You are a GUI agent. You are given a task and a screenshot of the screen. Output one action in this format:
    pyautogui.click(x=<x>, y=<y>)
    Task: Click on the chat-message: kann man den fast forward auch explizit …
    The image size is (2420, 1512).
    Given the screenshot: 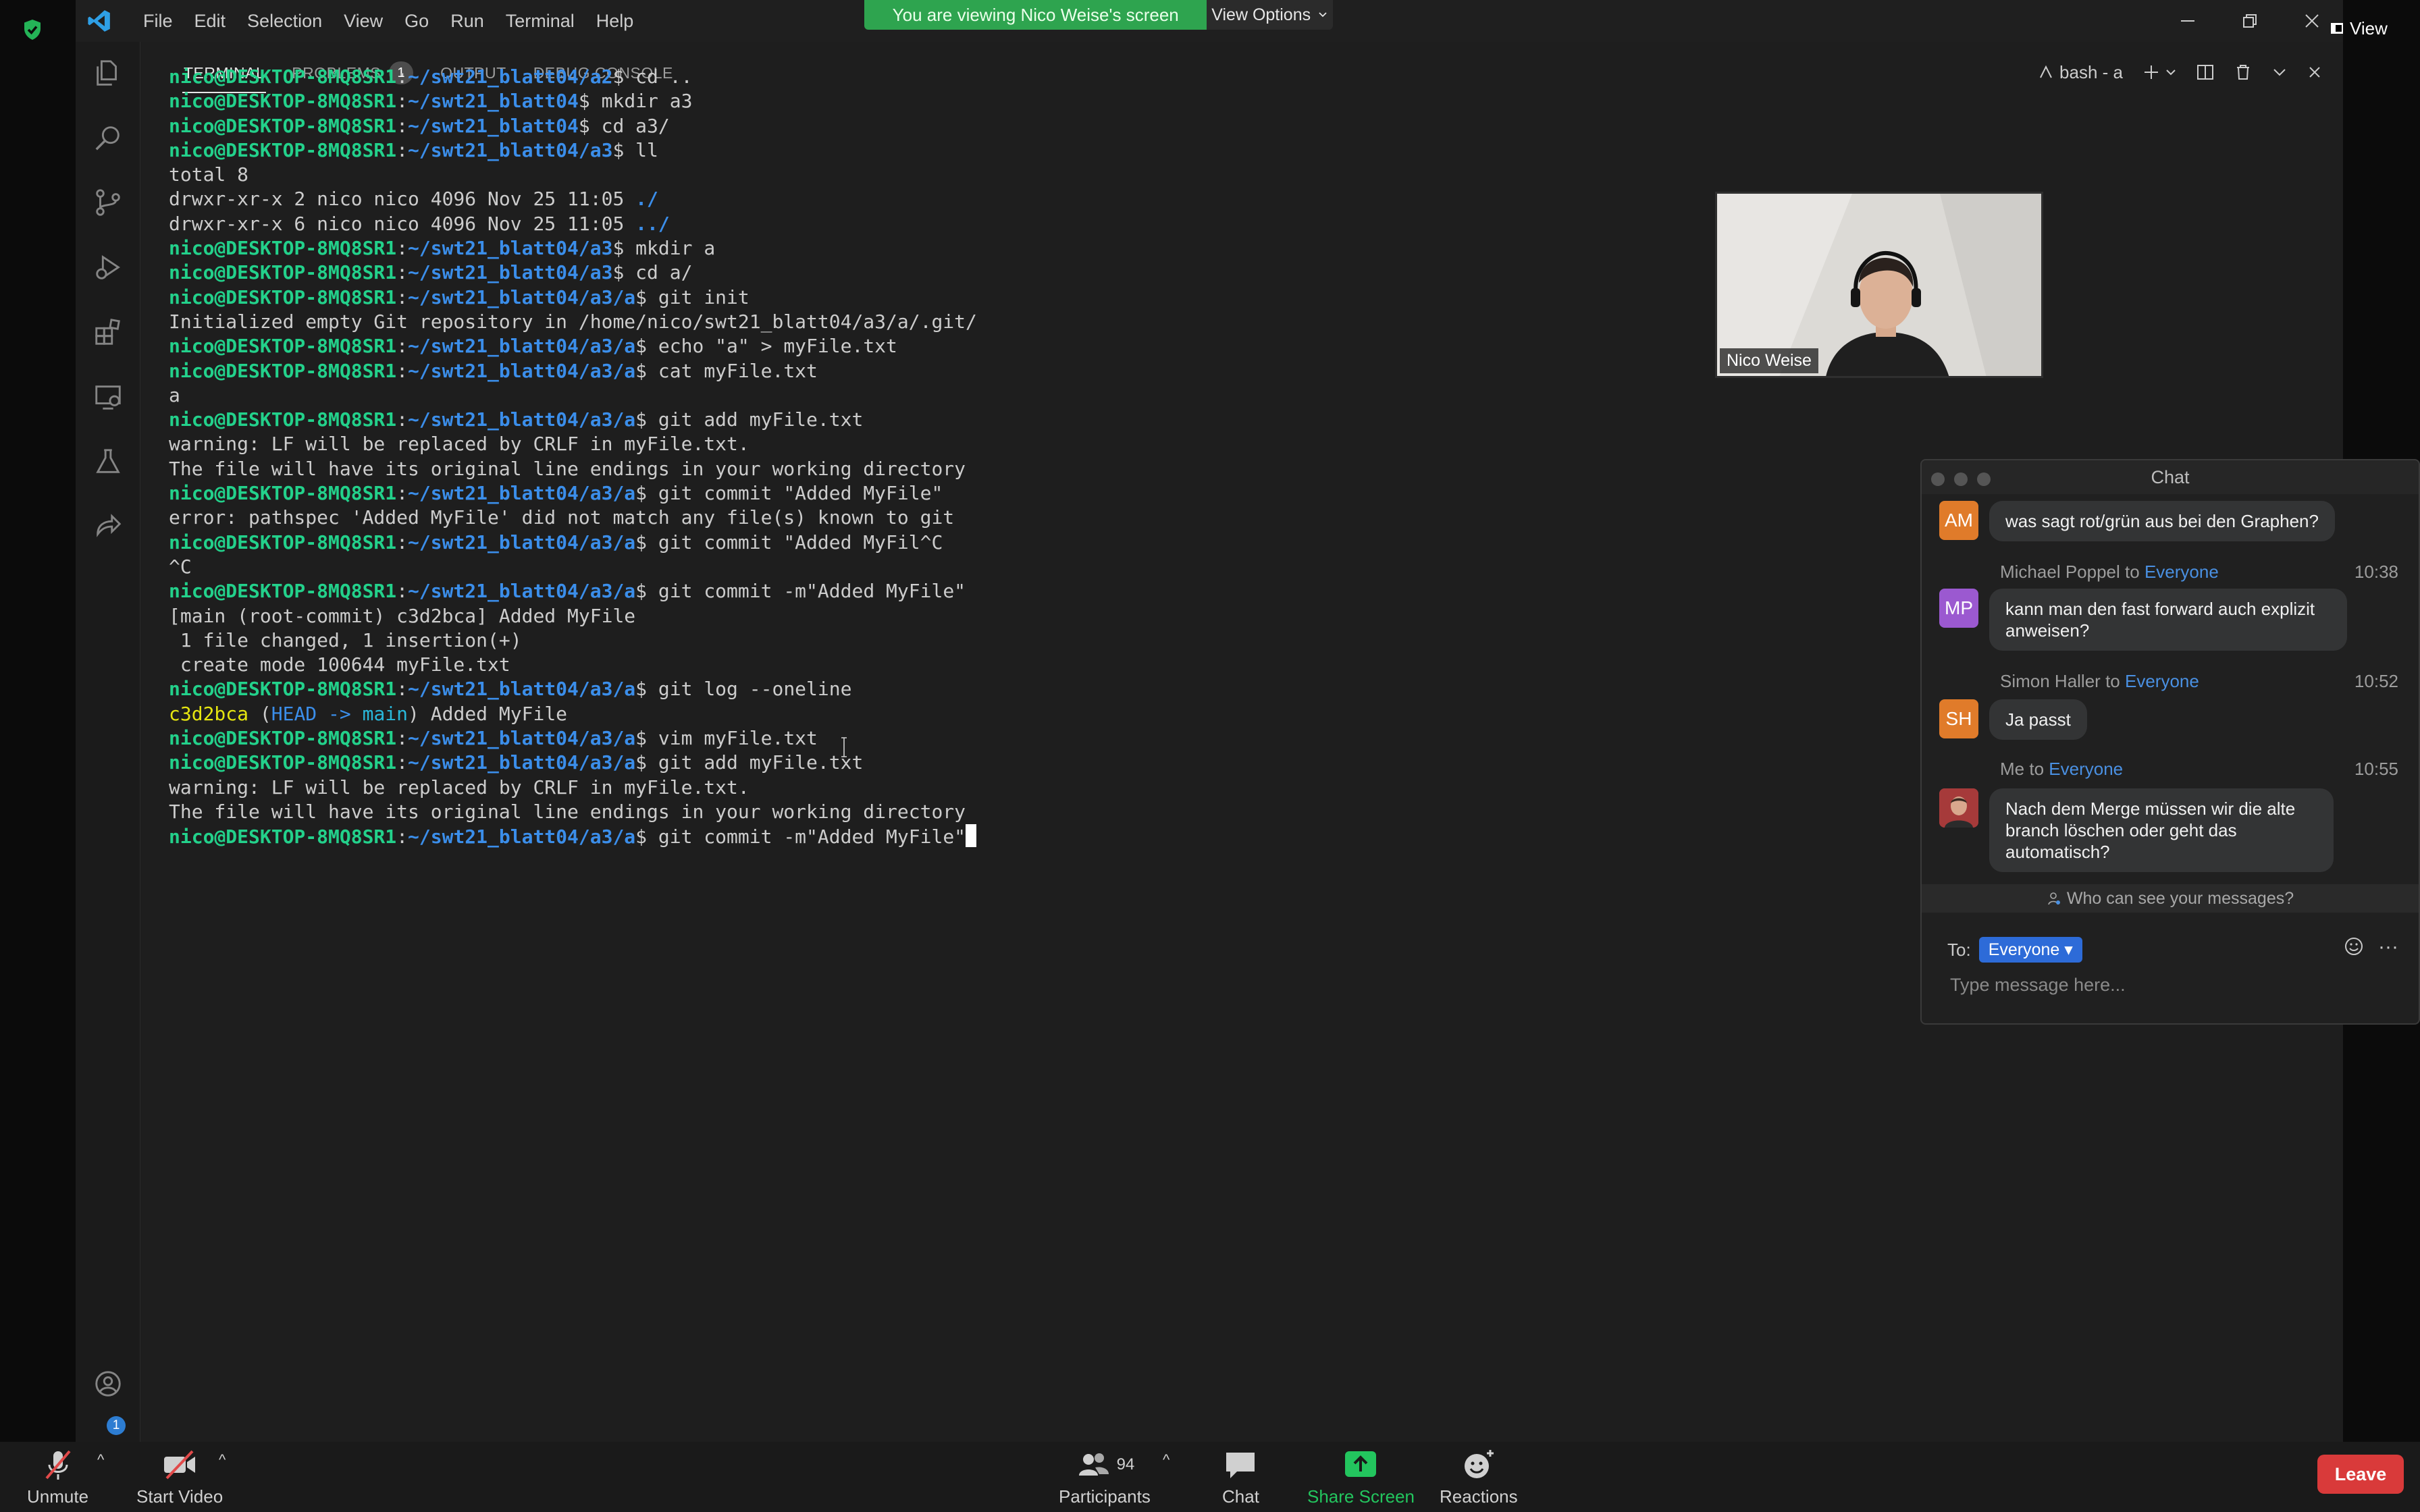 What is the action you would take?
    pyautogui.click(x=2168, y=620)
    